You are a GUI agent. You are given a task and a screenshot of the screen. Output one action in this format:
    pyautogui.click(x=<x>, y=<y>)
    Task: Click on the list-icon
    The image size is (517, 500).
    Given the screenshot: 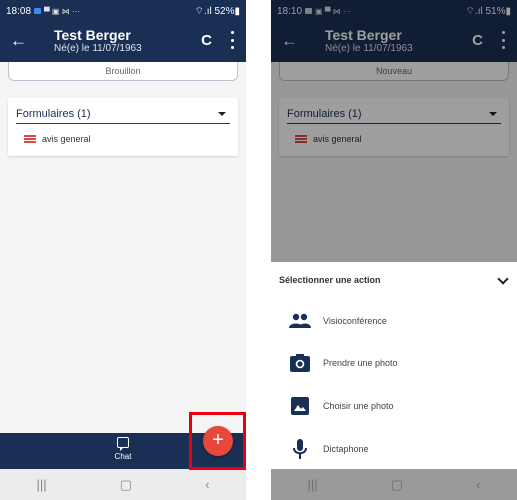 What is the action you would take?
    pyautogui.click(x=30, y=139)
    